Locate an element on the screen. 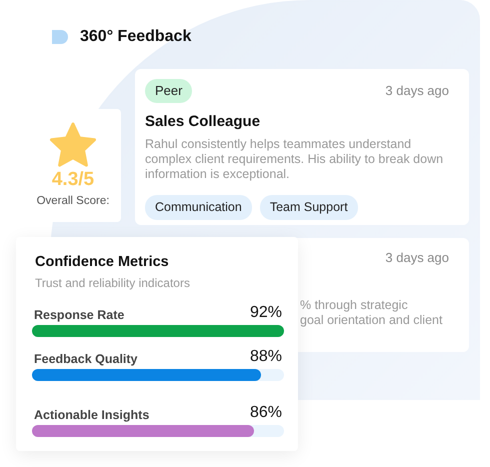 The width and height of the screenshot is (490, 467). card-title: Confidence Metrics is located at coordinates (102, 262).